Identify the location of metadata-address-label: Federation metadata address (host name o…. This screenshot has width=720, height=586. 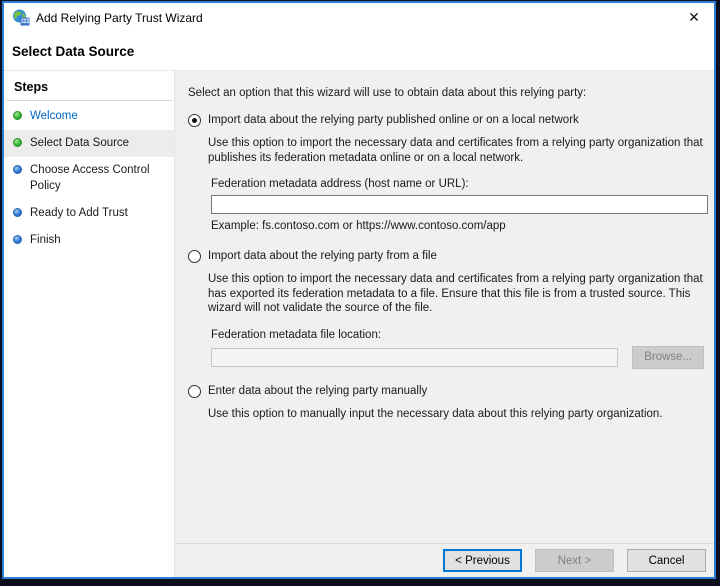
(340, 184).